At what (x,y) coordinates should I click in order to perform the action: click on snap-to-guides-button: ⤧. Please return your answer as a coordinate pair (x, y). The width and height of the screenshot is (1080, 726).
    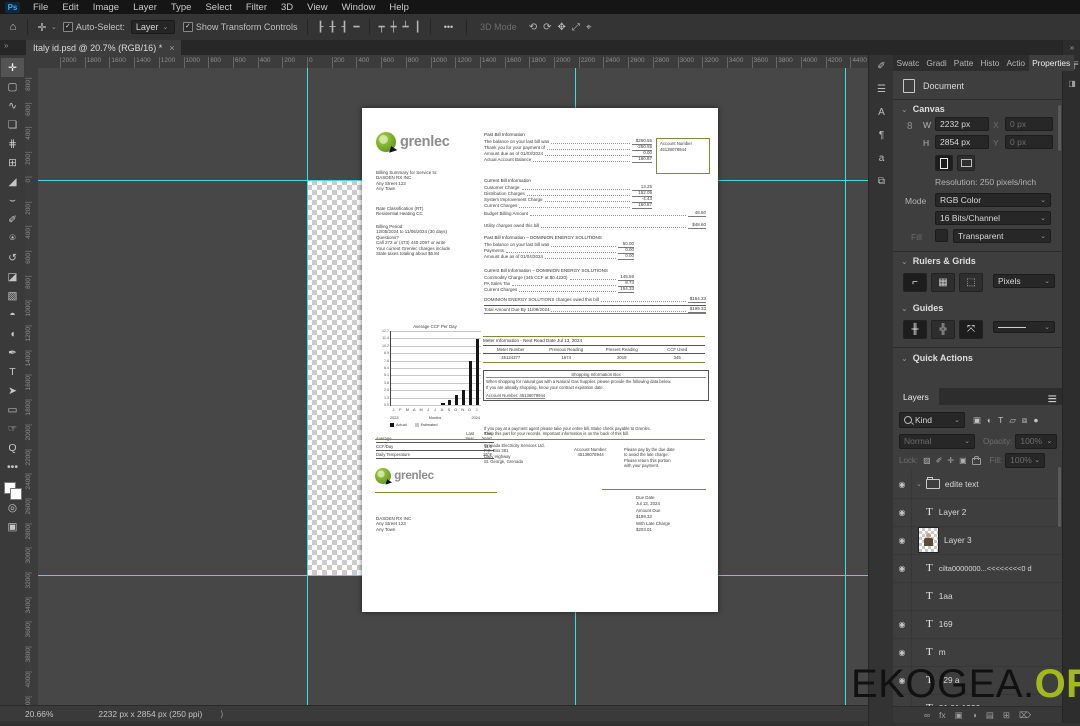
    Looking at the image, I should click on (971, 329).